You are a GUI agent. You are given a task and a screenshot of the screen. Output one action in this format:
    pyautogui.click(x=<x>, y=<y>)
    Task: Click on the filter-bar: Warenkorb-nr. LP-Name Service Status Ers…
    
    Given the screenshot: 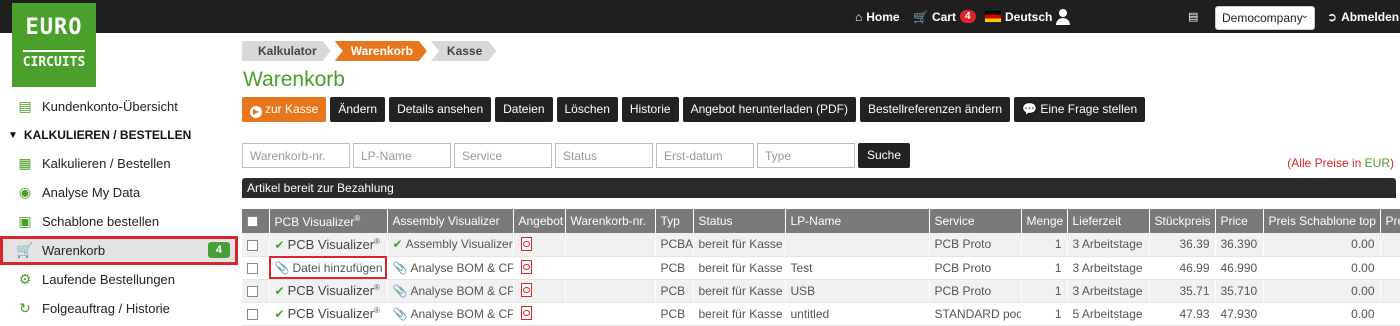 What is the action you would take?
    pyautogui.click(x=576, y=155)
    